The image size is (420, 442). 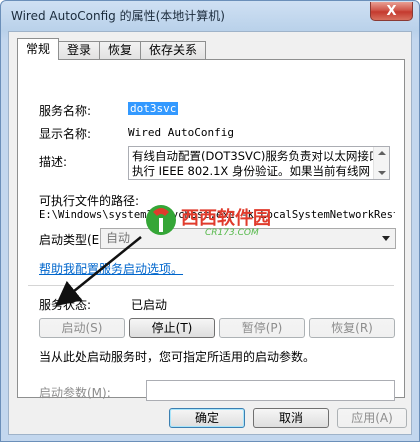 What do you see at coordinates (65, 305) in the screenshot?
I see `service-status-label: 服务状态:` at bounding box center [65, 305].